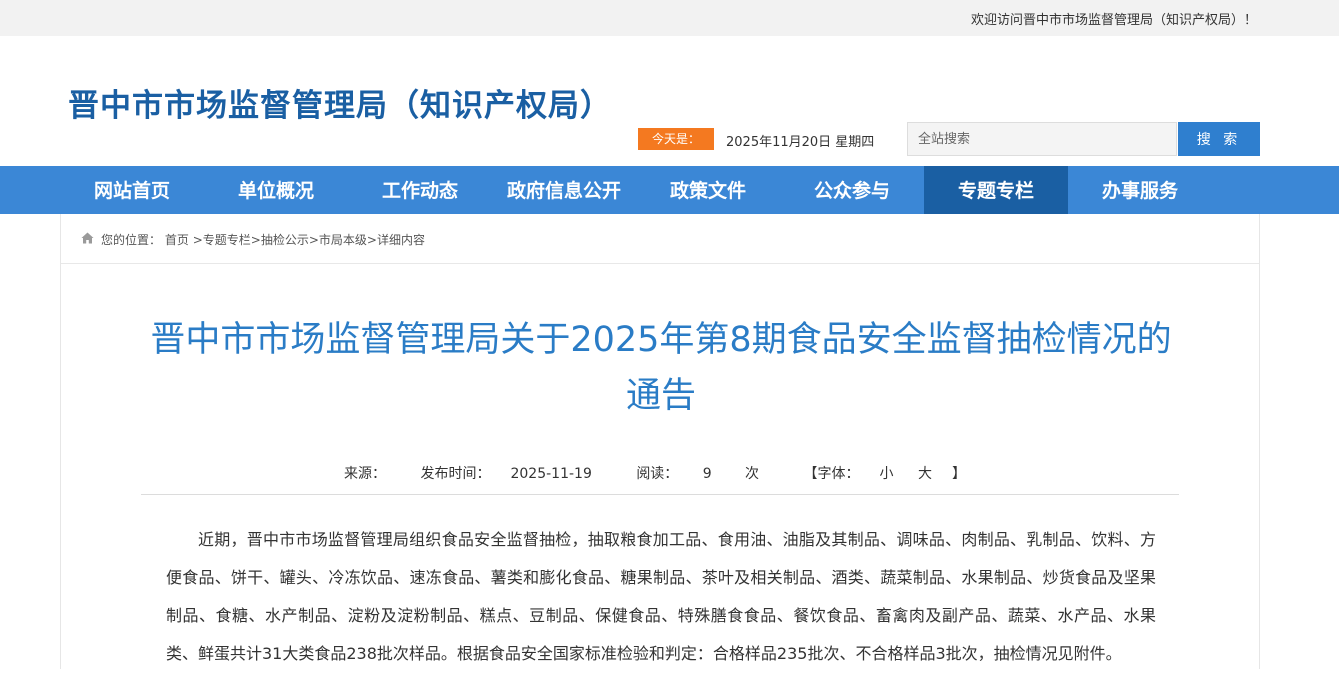 This screenshot has height=673, width=1339. Describe the element at coordinates (925, 474) in the screenshot. I see `font-large-button: 大` at that location.